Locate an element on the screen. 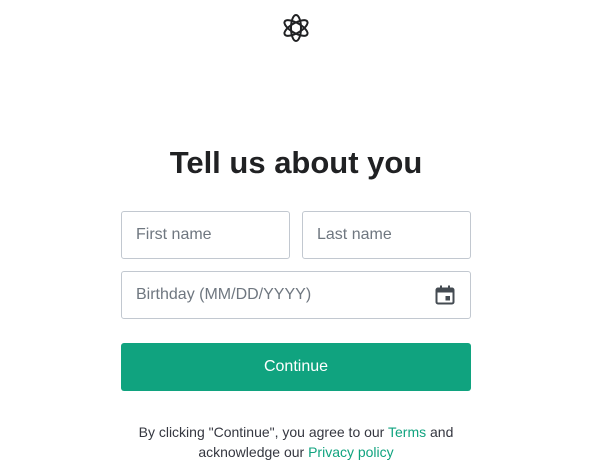  birthday-field is located at coordinates (296, 295).